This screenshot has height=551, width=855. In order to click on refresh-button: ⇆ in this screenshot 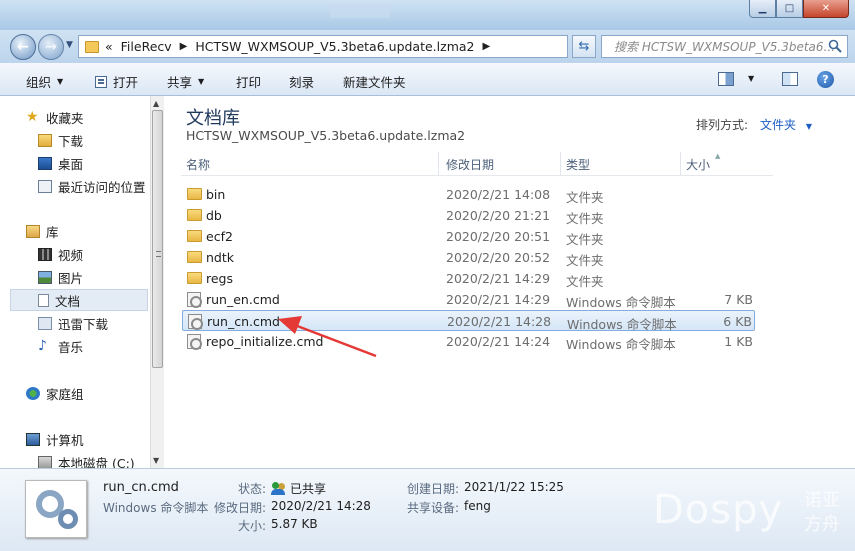, I will do `click(584, 46)`.